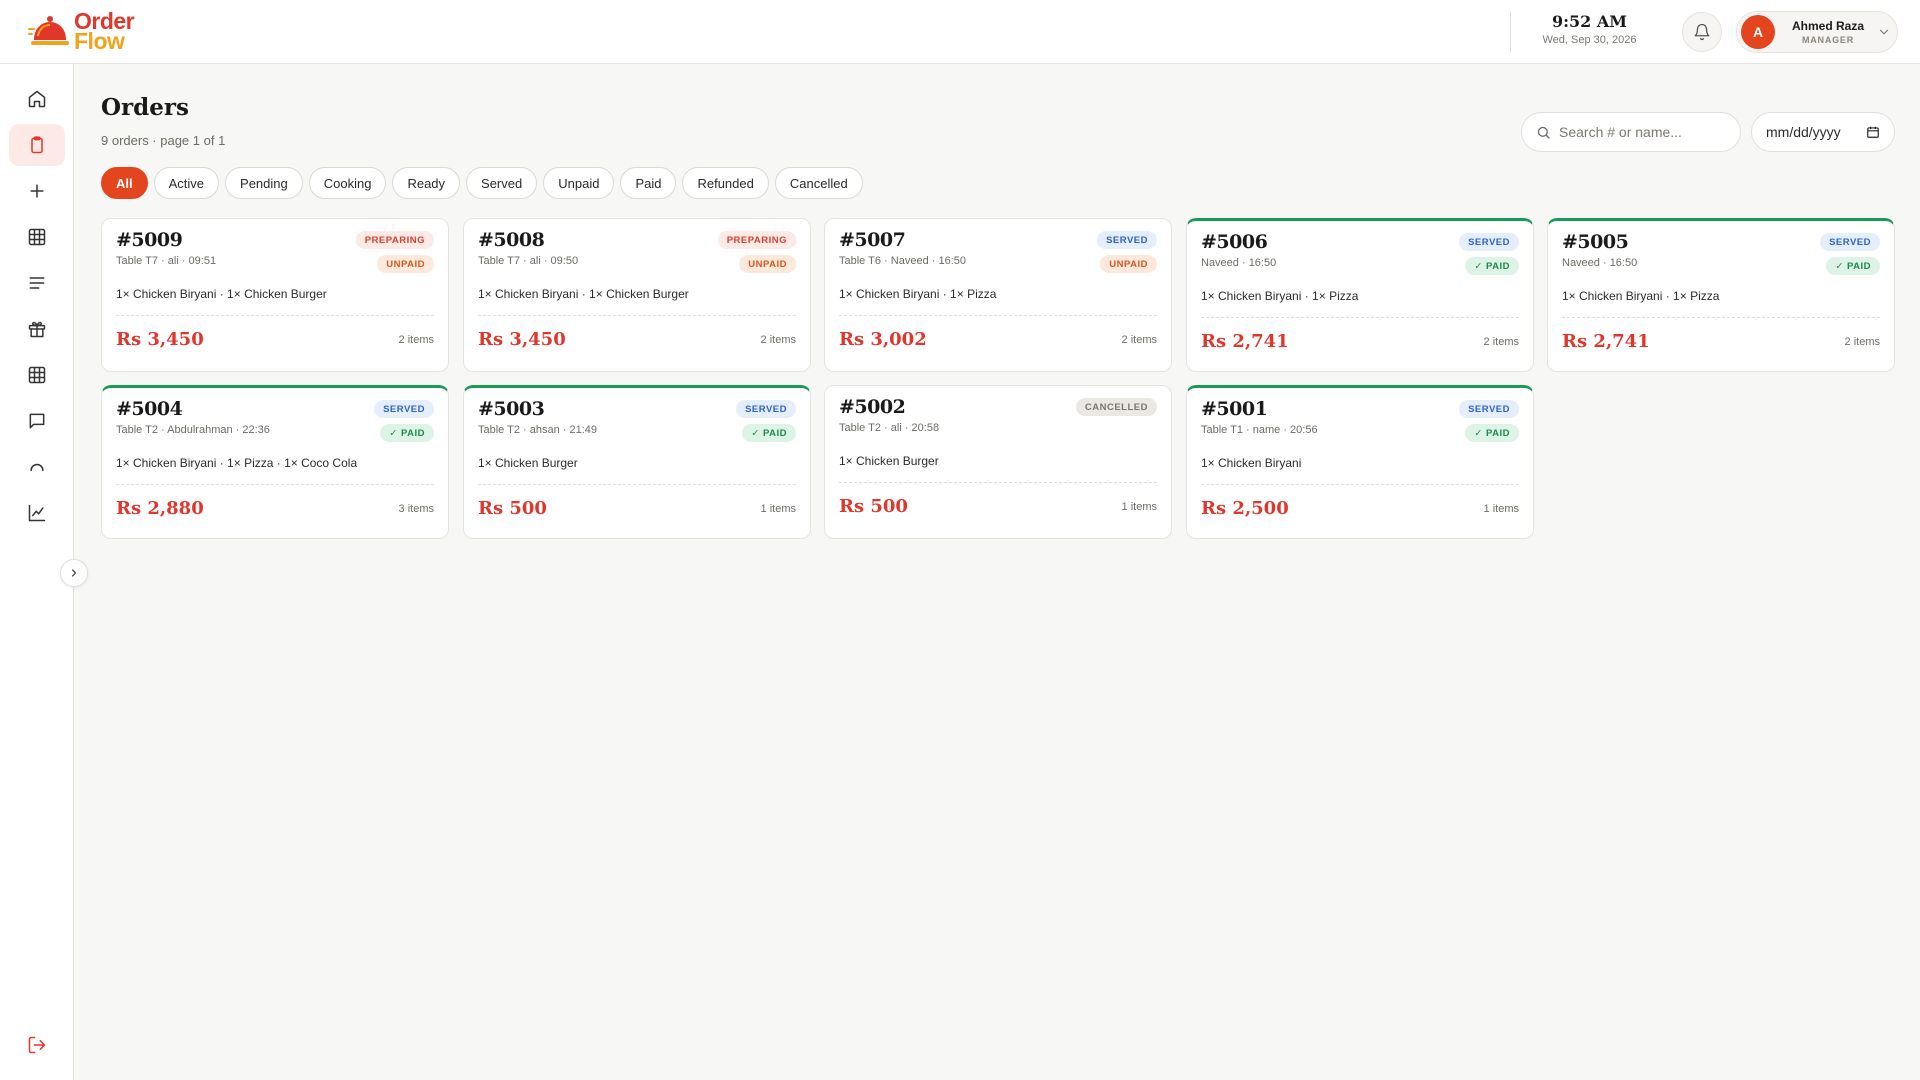  Describe the element at coordinates (404, 421) in the screenshot. I see `order-badges: SERVED ✓ PAID` at that location.